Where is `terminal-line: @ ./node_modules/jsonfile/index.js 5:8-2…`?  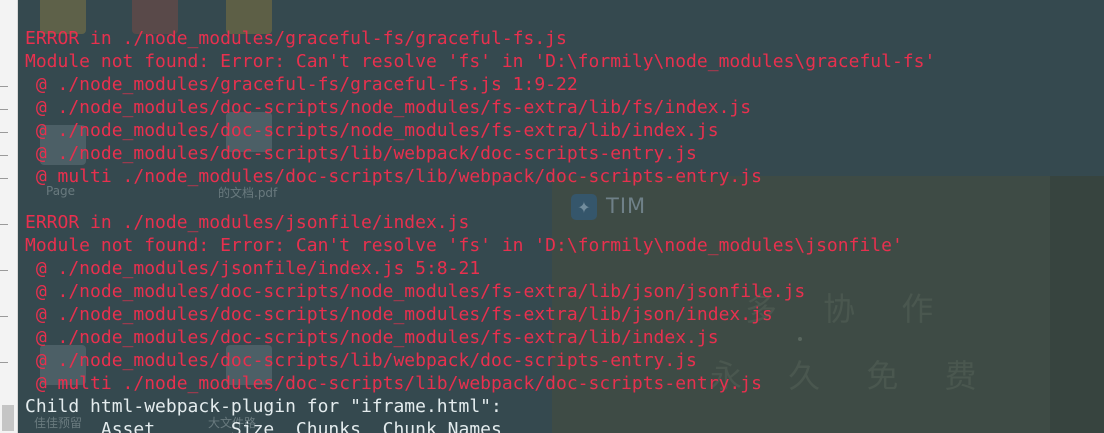
terminal-line: @ ./node_modules/jsonfile/index.js 5:8-2… is located at coordinates (253, 268).